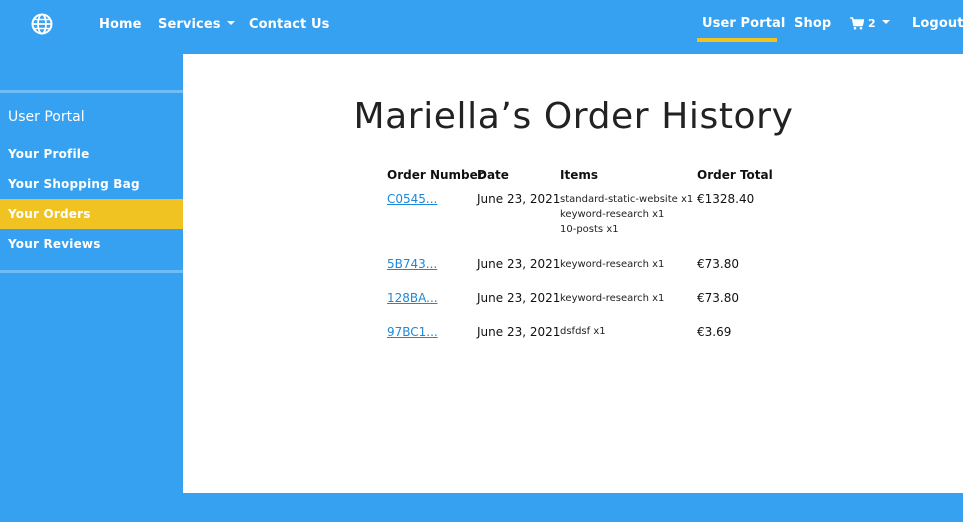  I want to click on sidebar-item-shopping-bag: Your Shopping Bag, so click(91, 184).